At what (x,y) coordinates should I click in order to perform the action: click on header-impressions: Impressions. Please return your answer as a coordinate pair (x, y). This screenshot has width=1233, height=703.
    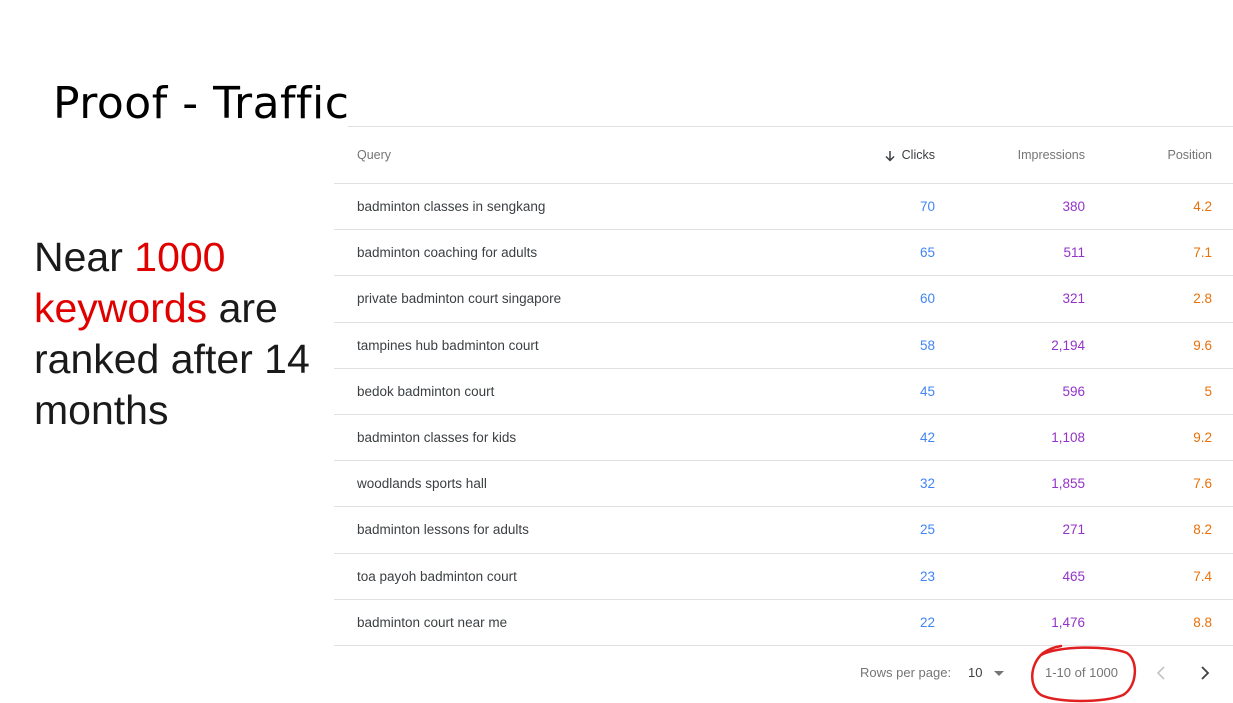
    Looking at the image, I should click on (1010, 155).